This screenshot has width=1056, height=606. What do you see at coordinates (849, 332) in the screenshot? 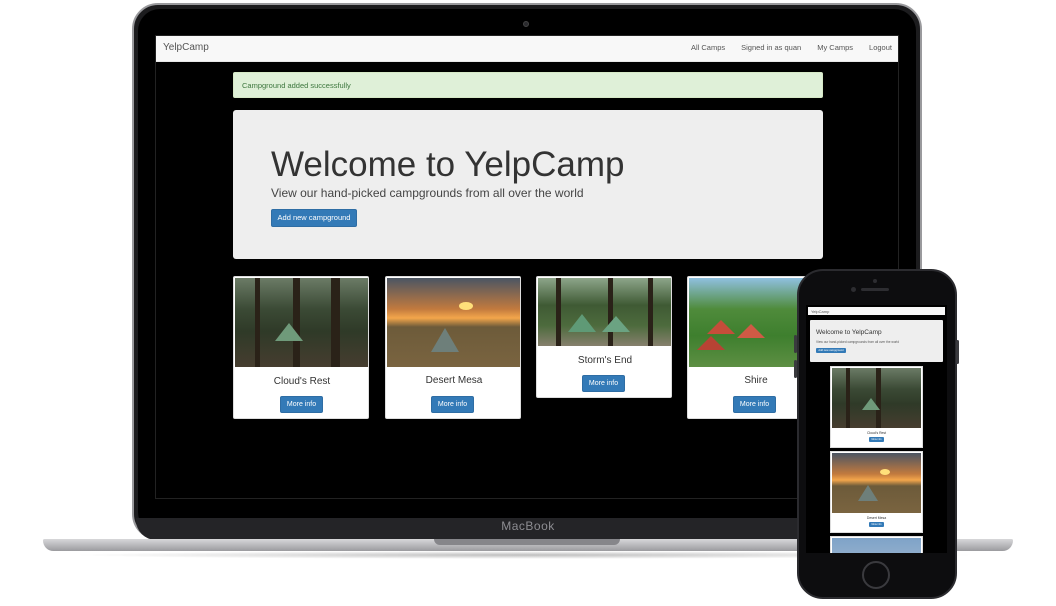
I see `phone-jumbotron-title: Welcome to YelpCamp` at bounding box center [849, 332].